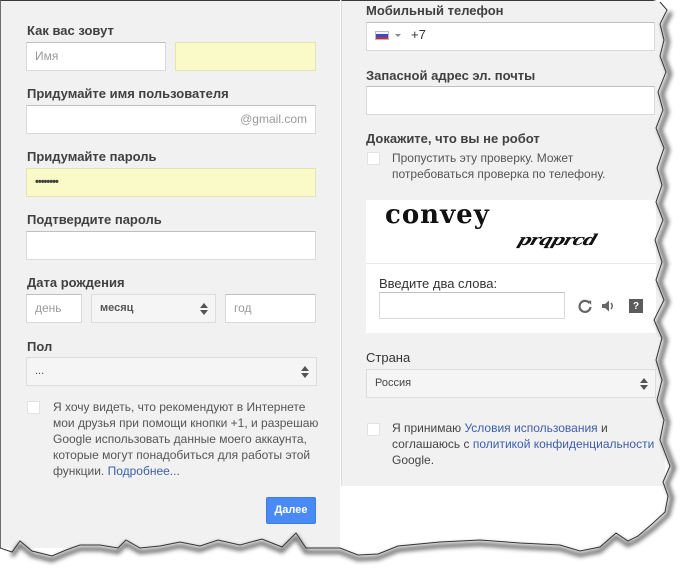  I want to click on reload-icon, so click(585, 306).